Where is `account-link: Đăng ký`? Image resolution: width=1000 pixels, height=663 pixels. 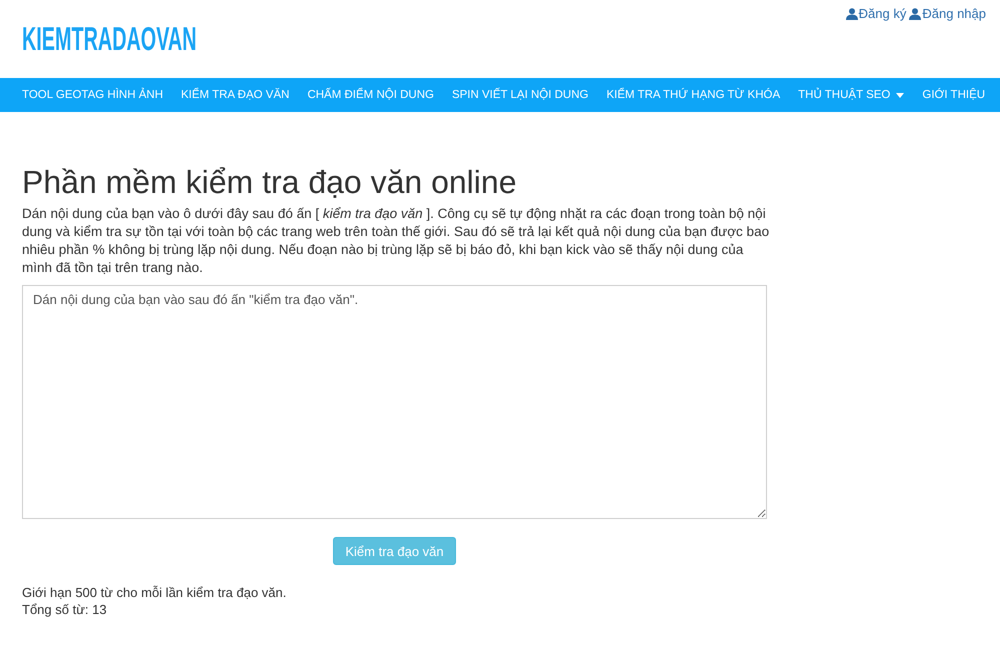
account-link: Đăng ký is located at coordinates (876, 13).